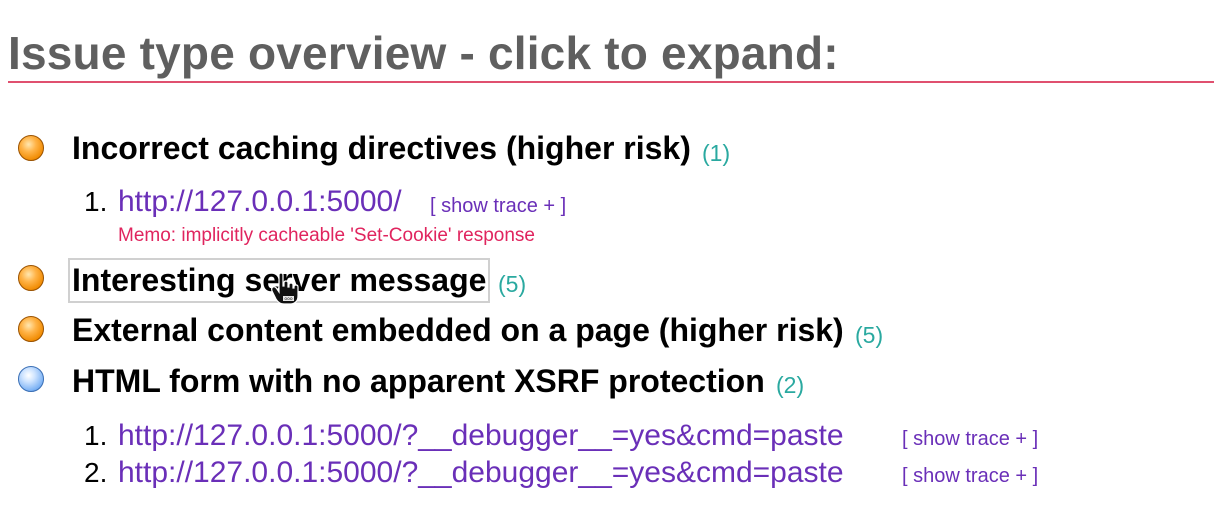 This screenshot has height=506, width=1214. Describe the element at coordinates (285, 288) in the screenshot. I see `hand-cursor-icon: ooo` at that location.